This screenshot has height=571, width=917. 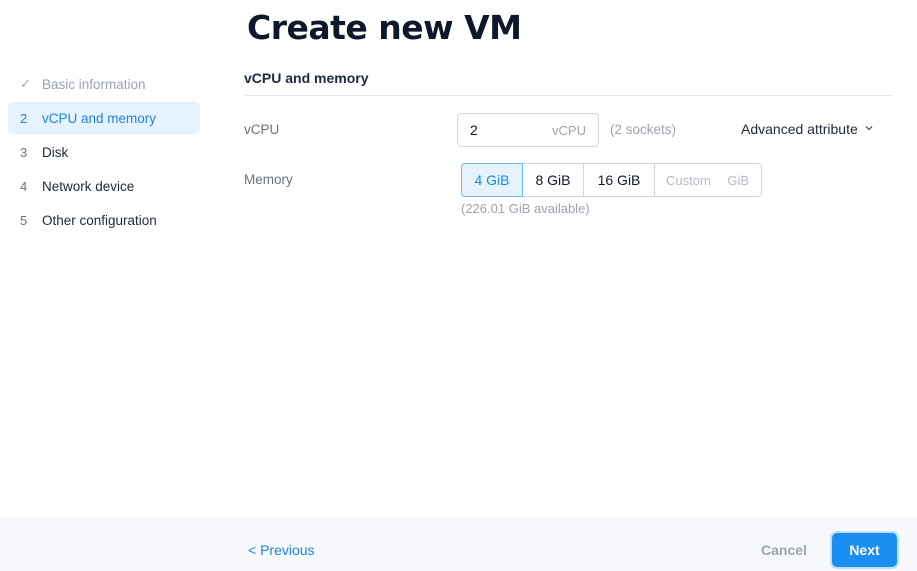 What do you see at coordinates (99, 118) in the screenshot?
I see `step-label: vCPU and memory` at bounding box center [99, 118].